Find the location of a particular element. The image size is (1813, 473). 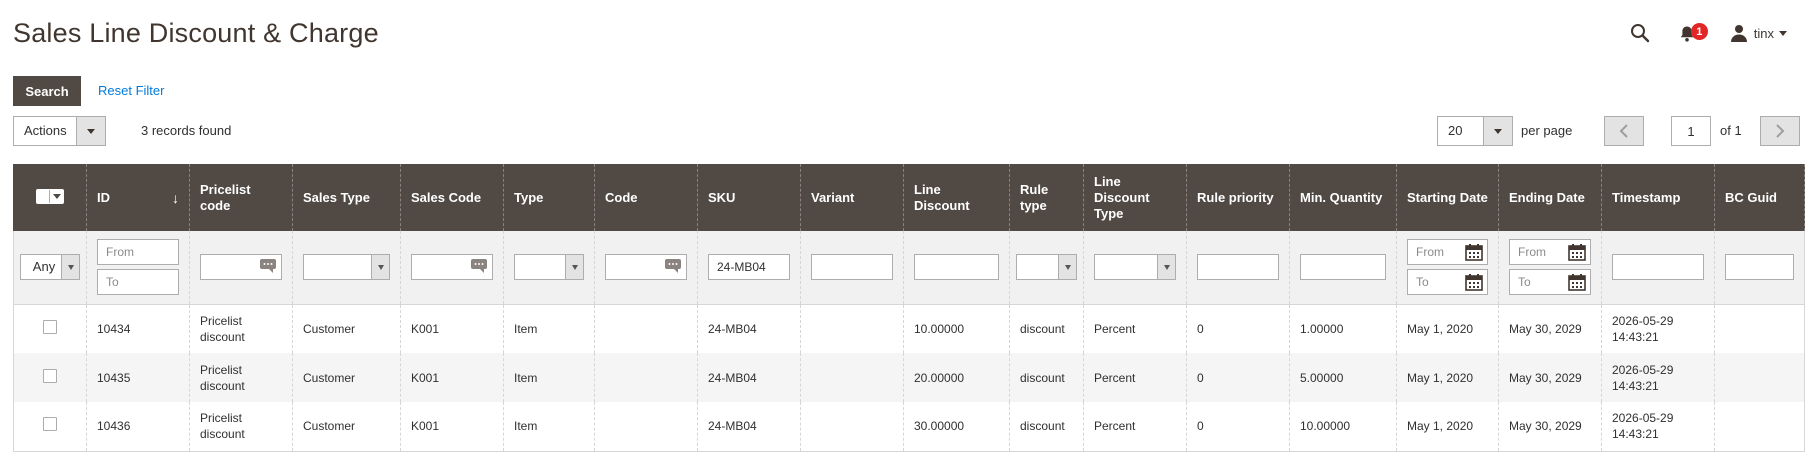

mass-select-header is located at coordinates (50, 197).